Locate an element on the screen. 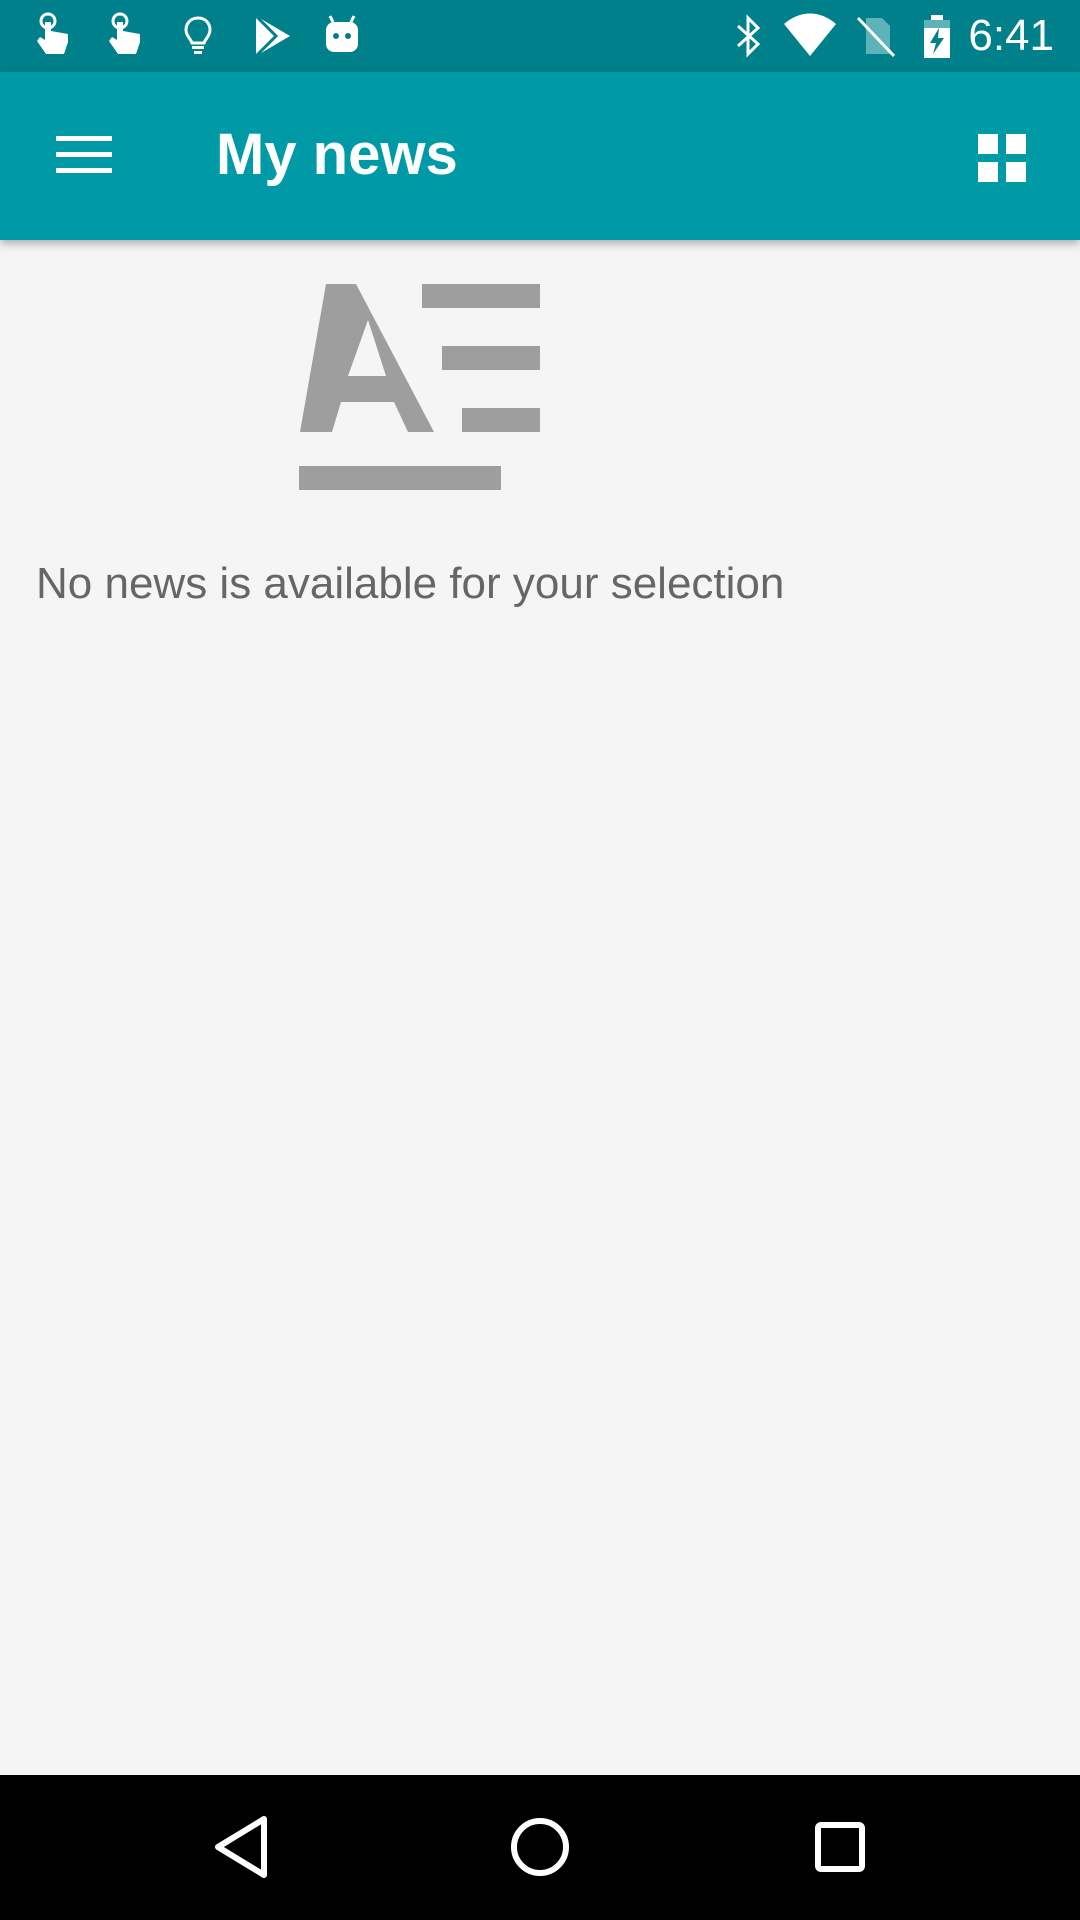  grid-view-button is located at coordinates (1002, 158).